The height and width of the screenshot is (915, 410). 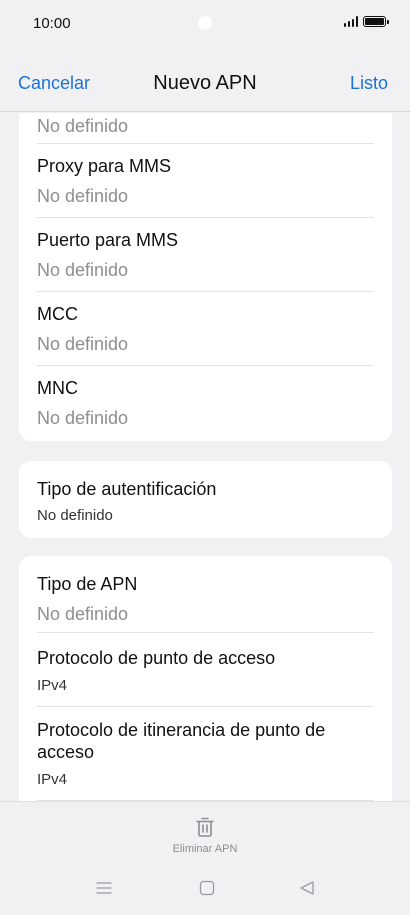 What do you see at coordinates (156, 658) in the screenshot?
I see `row-label: Protocolo de punto de acceso` at bounding box center [156, 658].